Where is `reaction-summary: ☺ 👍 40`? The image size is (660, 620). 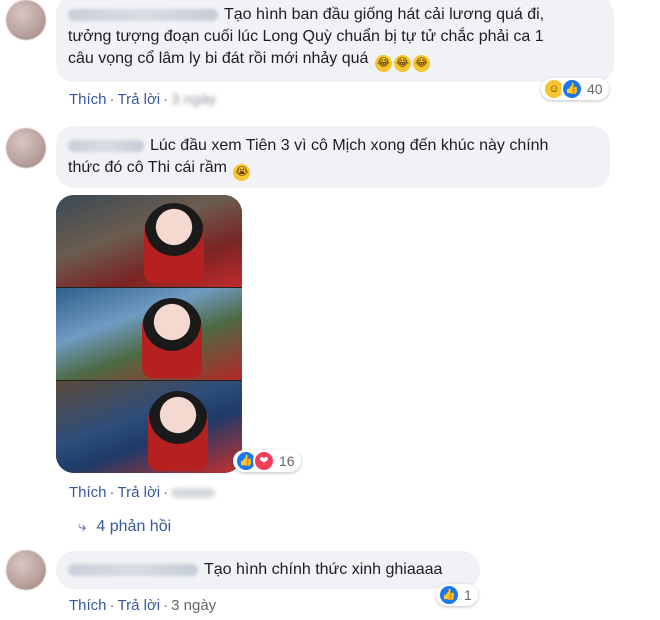
reaction-summary: ☺ 👍 40 is located at coordinates (575, 89).